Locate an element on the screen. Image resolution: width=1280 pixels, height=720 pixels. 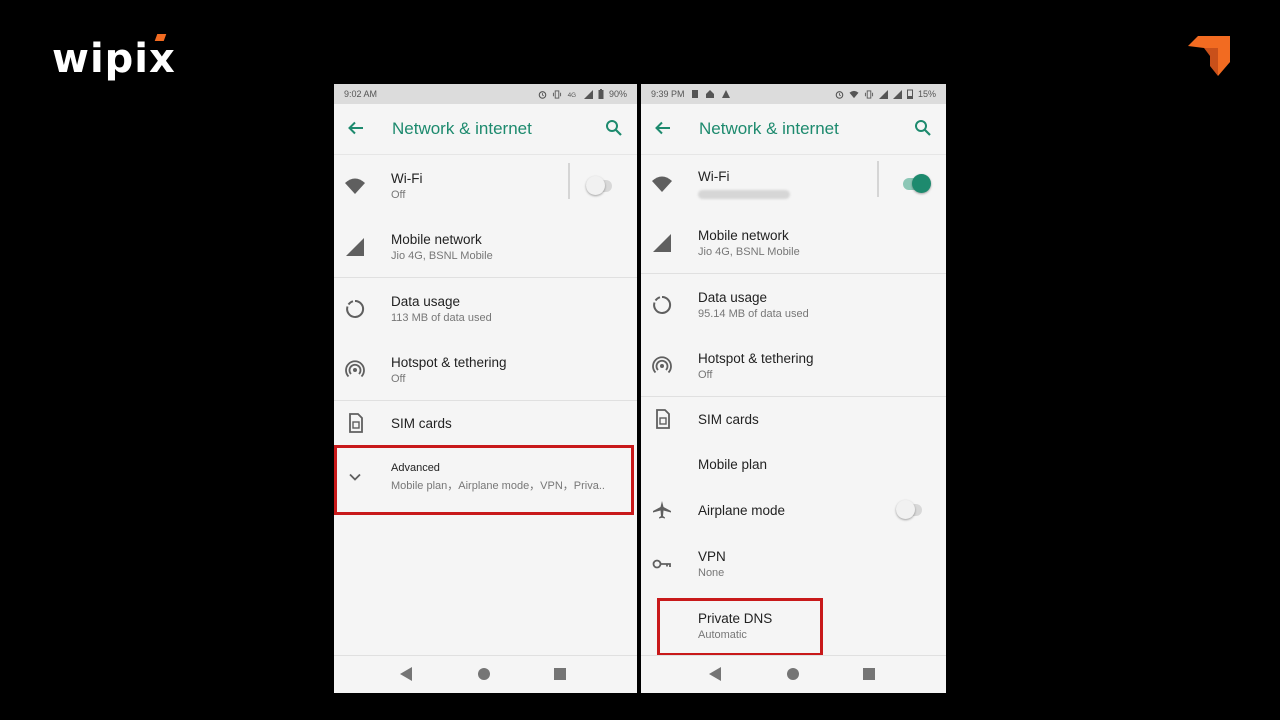
status-time: 9:02 AM is located at coordinates (361, 94).